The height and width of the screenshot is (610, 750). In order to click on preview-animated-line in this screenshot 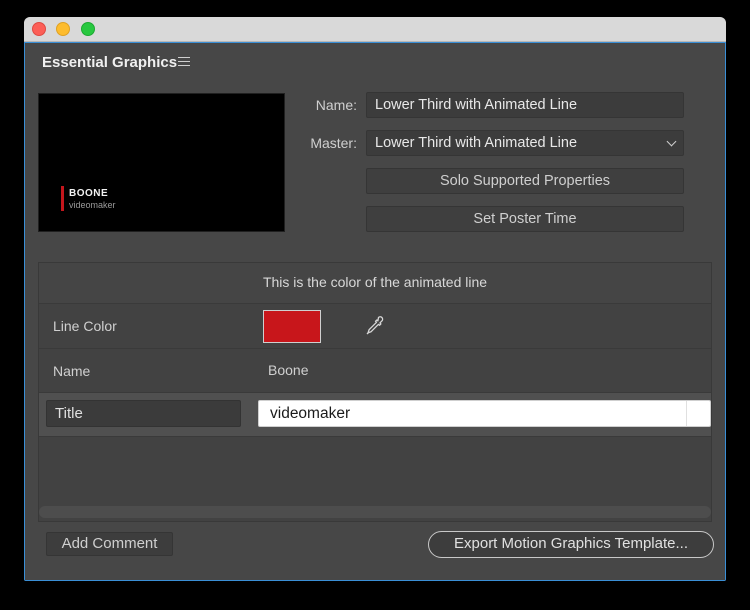, I will do `click(62, 198)`.